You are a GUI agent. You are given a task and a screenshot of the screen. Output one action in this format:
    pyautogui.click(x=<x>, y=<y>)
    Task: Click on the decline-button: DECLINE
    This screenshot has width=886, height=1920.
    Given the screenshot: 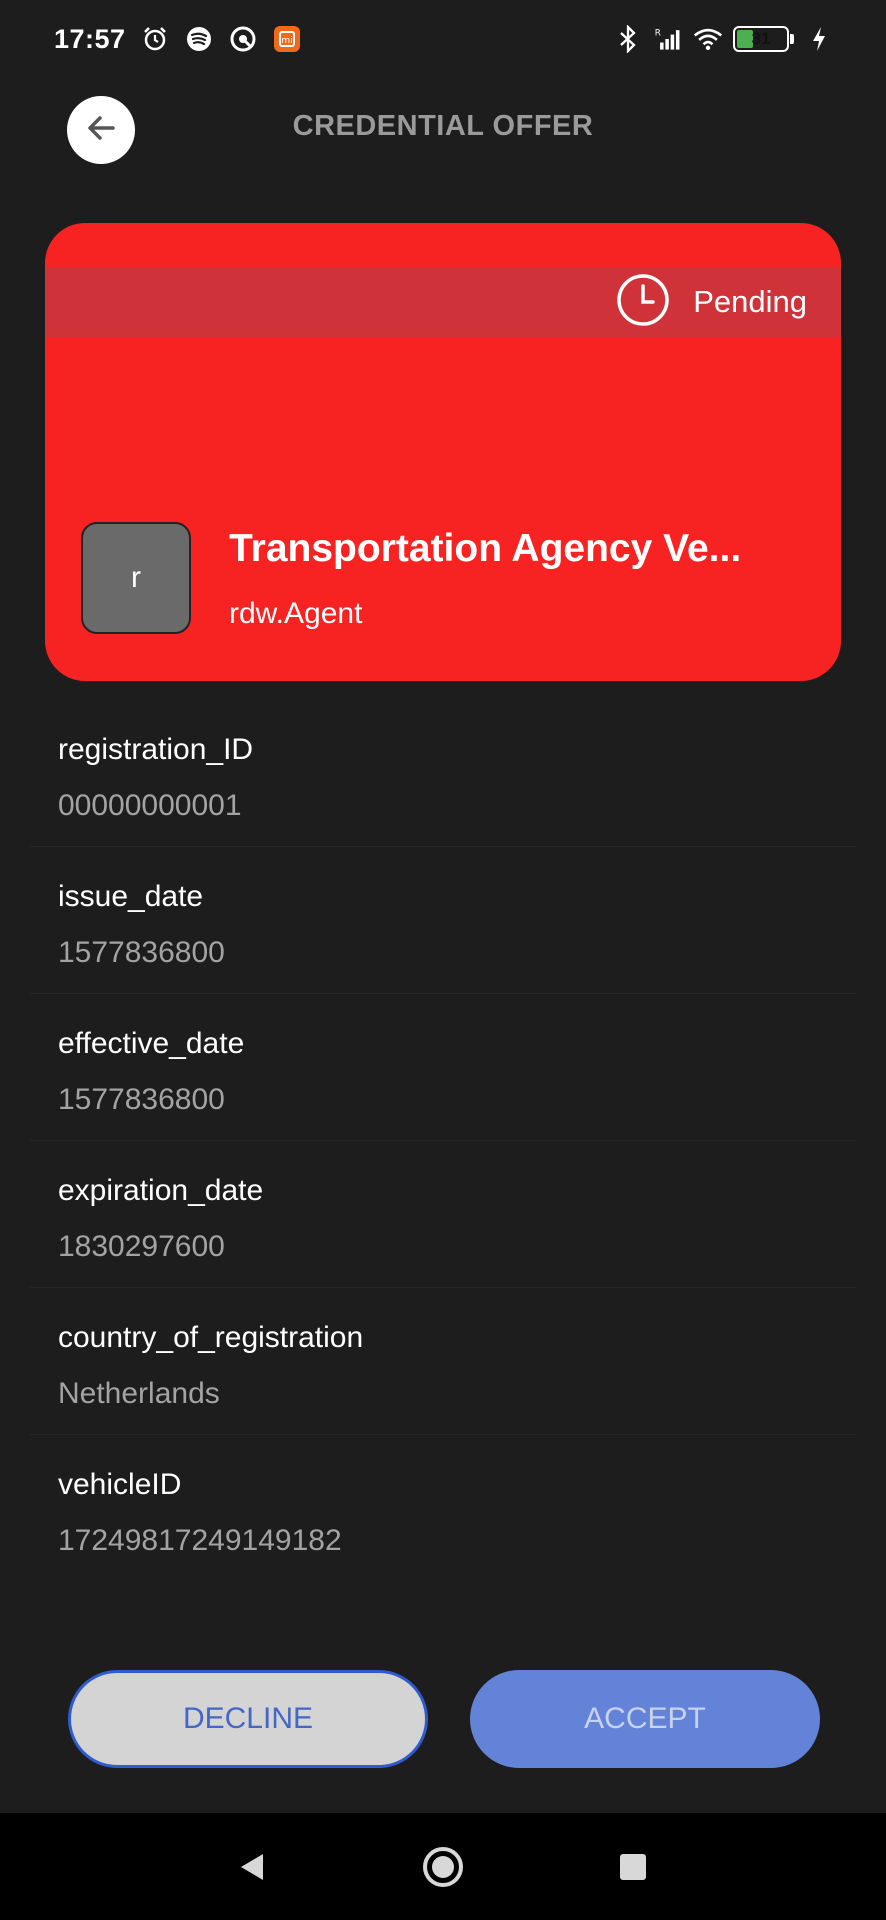 What is the action you would take?
    pyautogui.click(x=248, y=1719)
    